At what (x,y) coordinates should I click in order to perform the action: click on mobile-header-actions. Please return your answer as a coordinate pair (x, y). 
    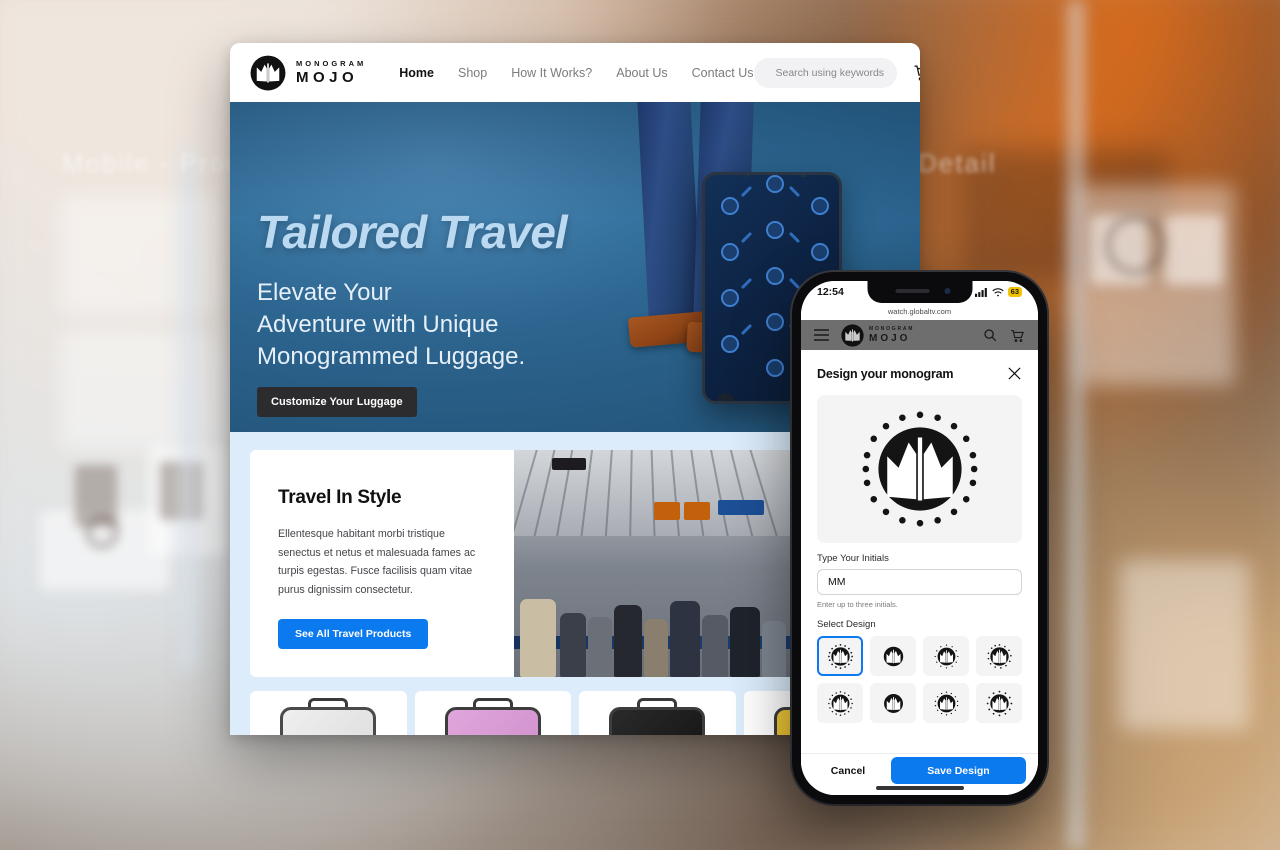
    Looking at the image, I should click on (1004, 335).